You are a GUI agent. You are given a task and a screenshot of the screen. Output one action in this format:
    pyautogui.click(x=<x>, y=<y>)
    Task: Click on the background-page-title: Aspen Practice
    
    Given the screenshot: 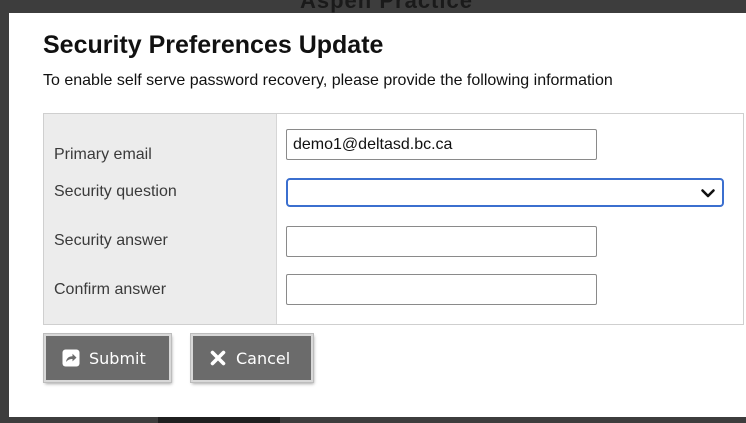 What is the action you would take?
    pyautogui.click(x=386, y=6)
    